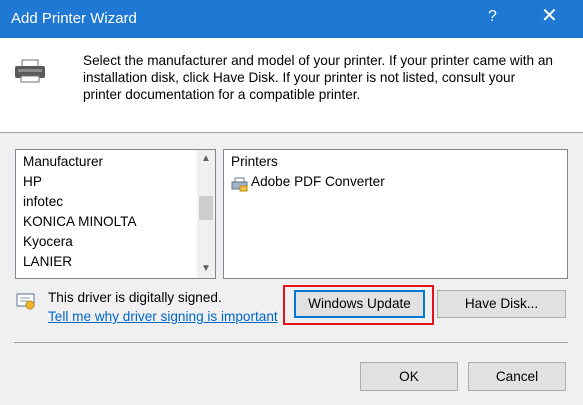 The height and width of the screenshot is (405, 583). Describe the element at coordinates (254, 161) in the screenshot. I see `printers-list-header: Printers` at that location.